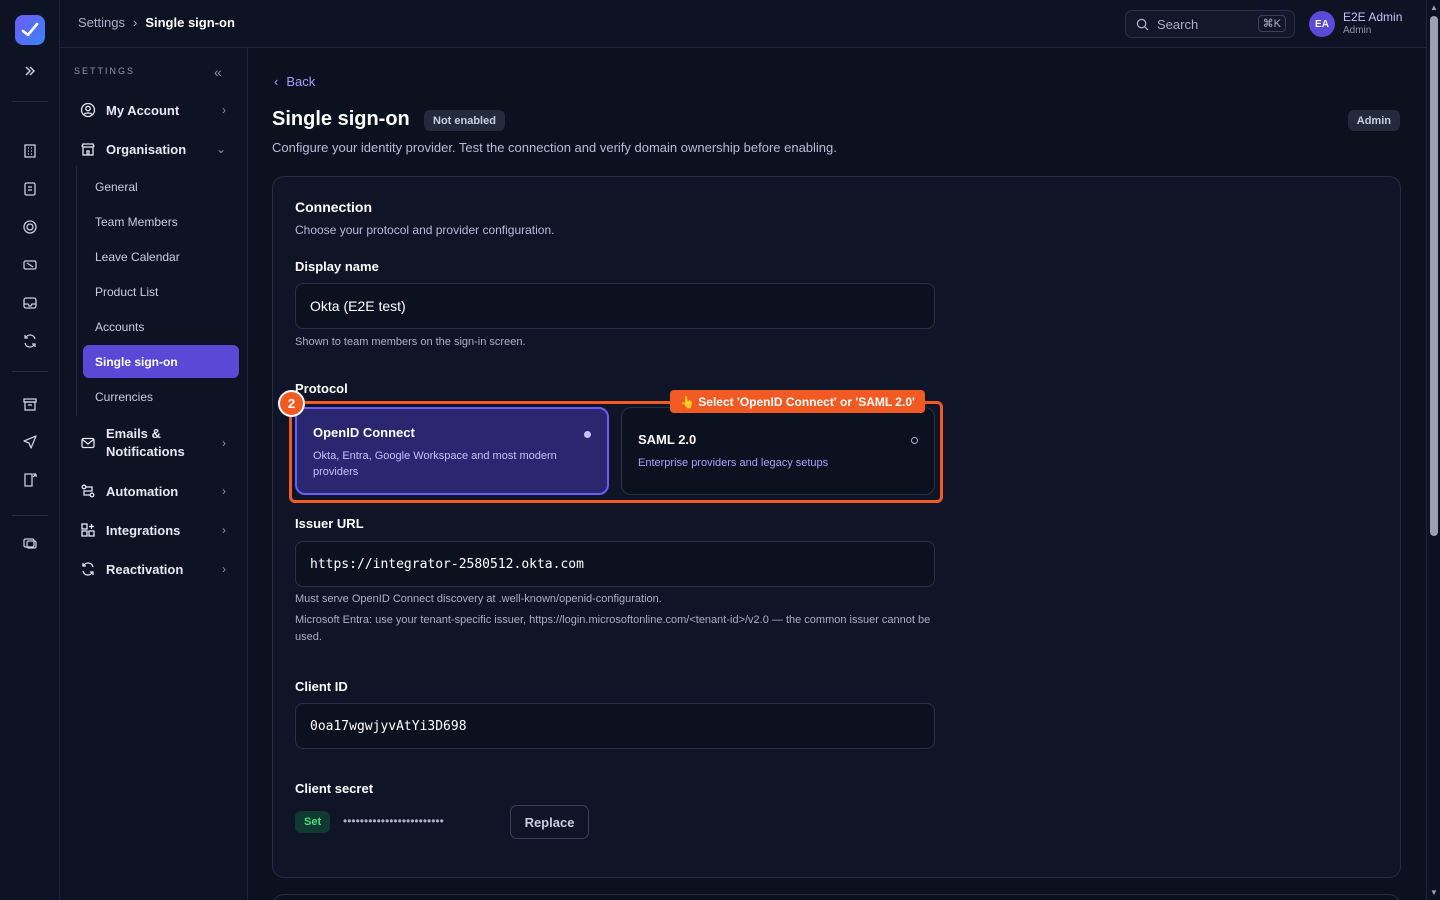 Image resolution: width=1440 pixels, height=900 pixels. What do you see at coordinates (161, 326) in the screenshot?
I see `sidebar-subitem-accounts: Accounts` at bounding box center [161, 326].